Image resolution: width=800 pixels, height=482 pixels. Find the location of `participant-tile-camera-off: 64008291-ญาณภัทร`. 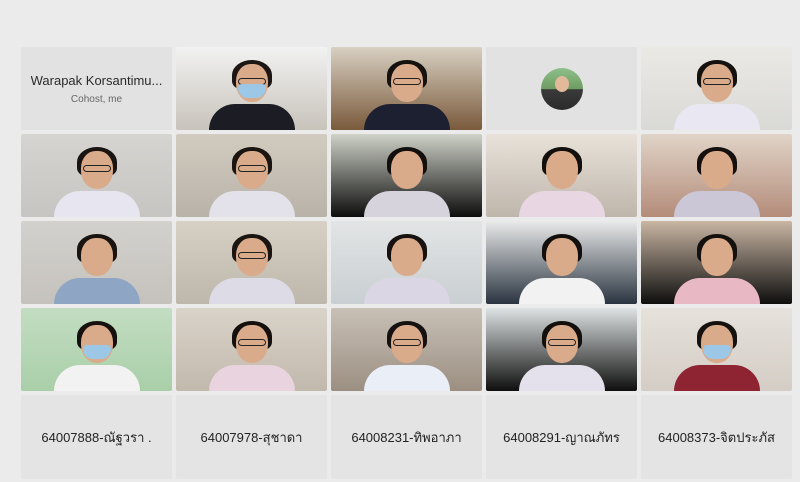

participant-tile-camera-off: 64008291-ญาณภัทร is located at coordinates (561, 437).